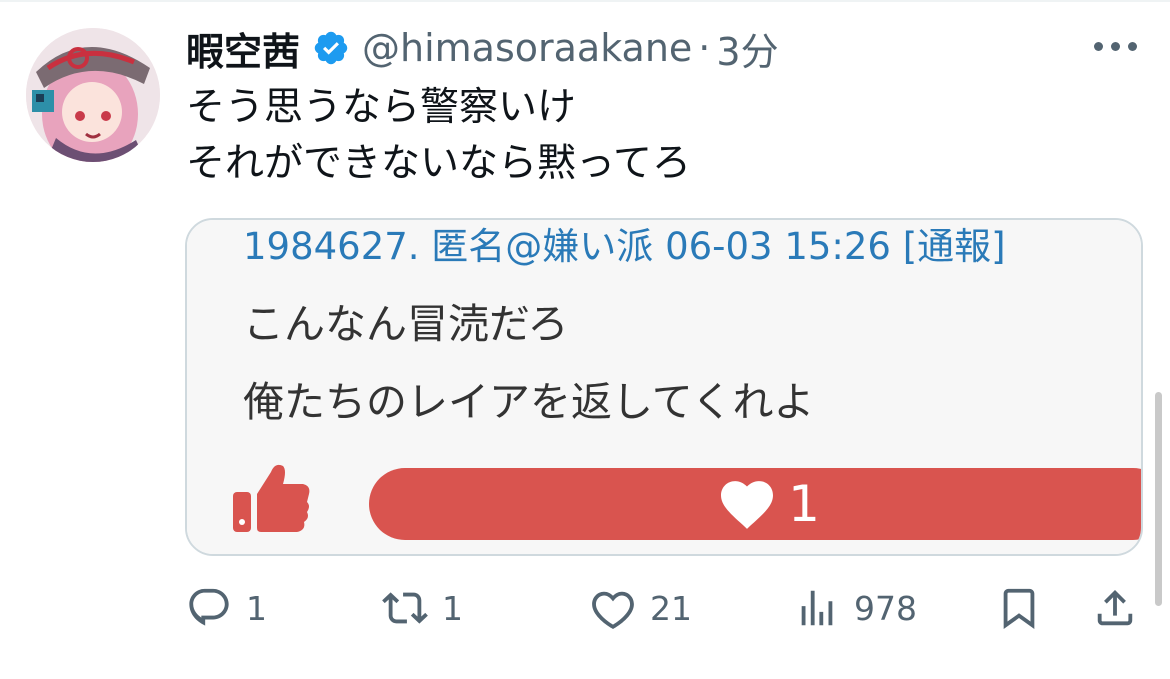 This screenshot has height=679, width=1170. I want to click on action-bar: 1 1 21 978, so click(585, 608).